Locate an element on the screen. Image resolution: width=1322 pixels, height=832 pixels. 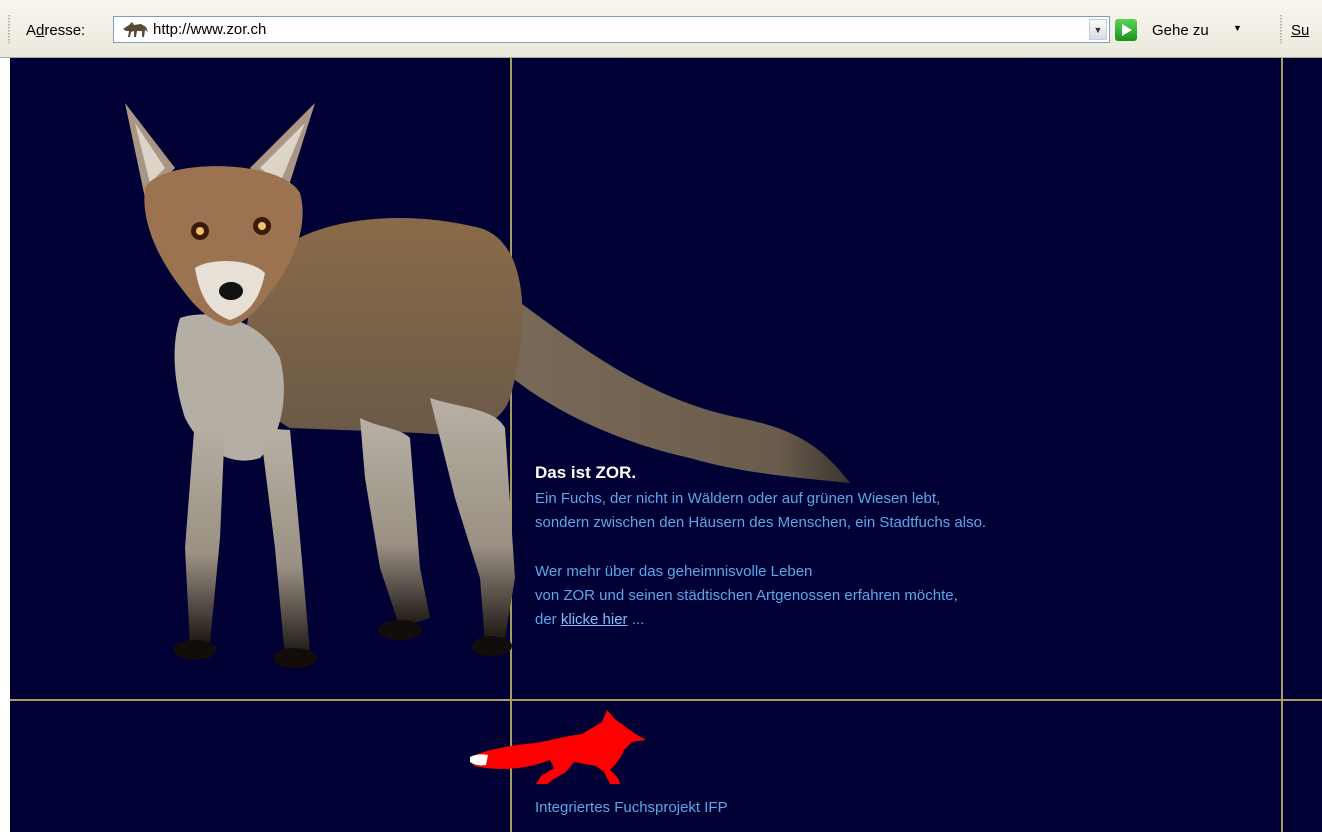
project-name-link: Integriertes Fuchsprojekt IFP is located at coordinates (631, 807).